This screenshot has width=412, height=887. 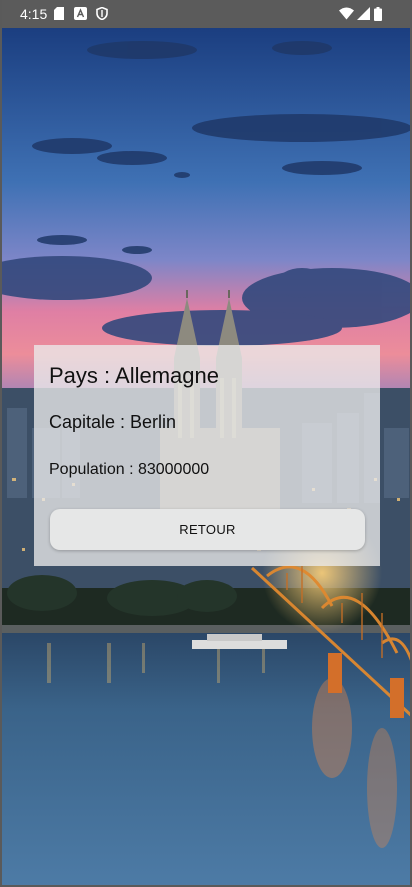 What do you see at coordinates (378, 15) in the screenshot?
I see `battery-icon` at bounding box center [378, 15].